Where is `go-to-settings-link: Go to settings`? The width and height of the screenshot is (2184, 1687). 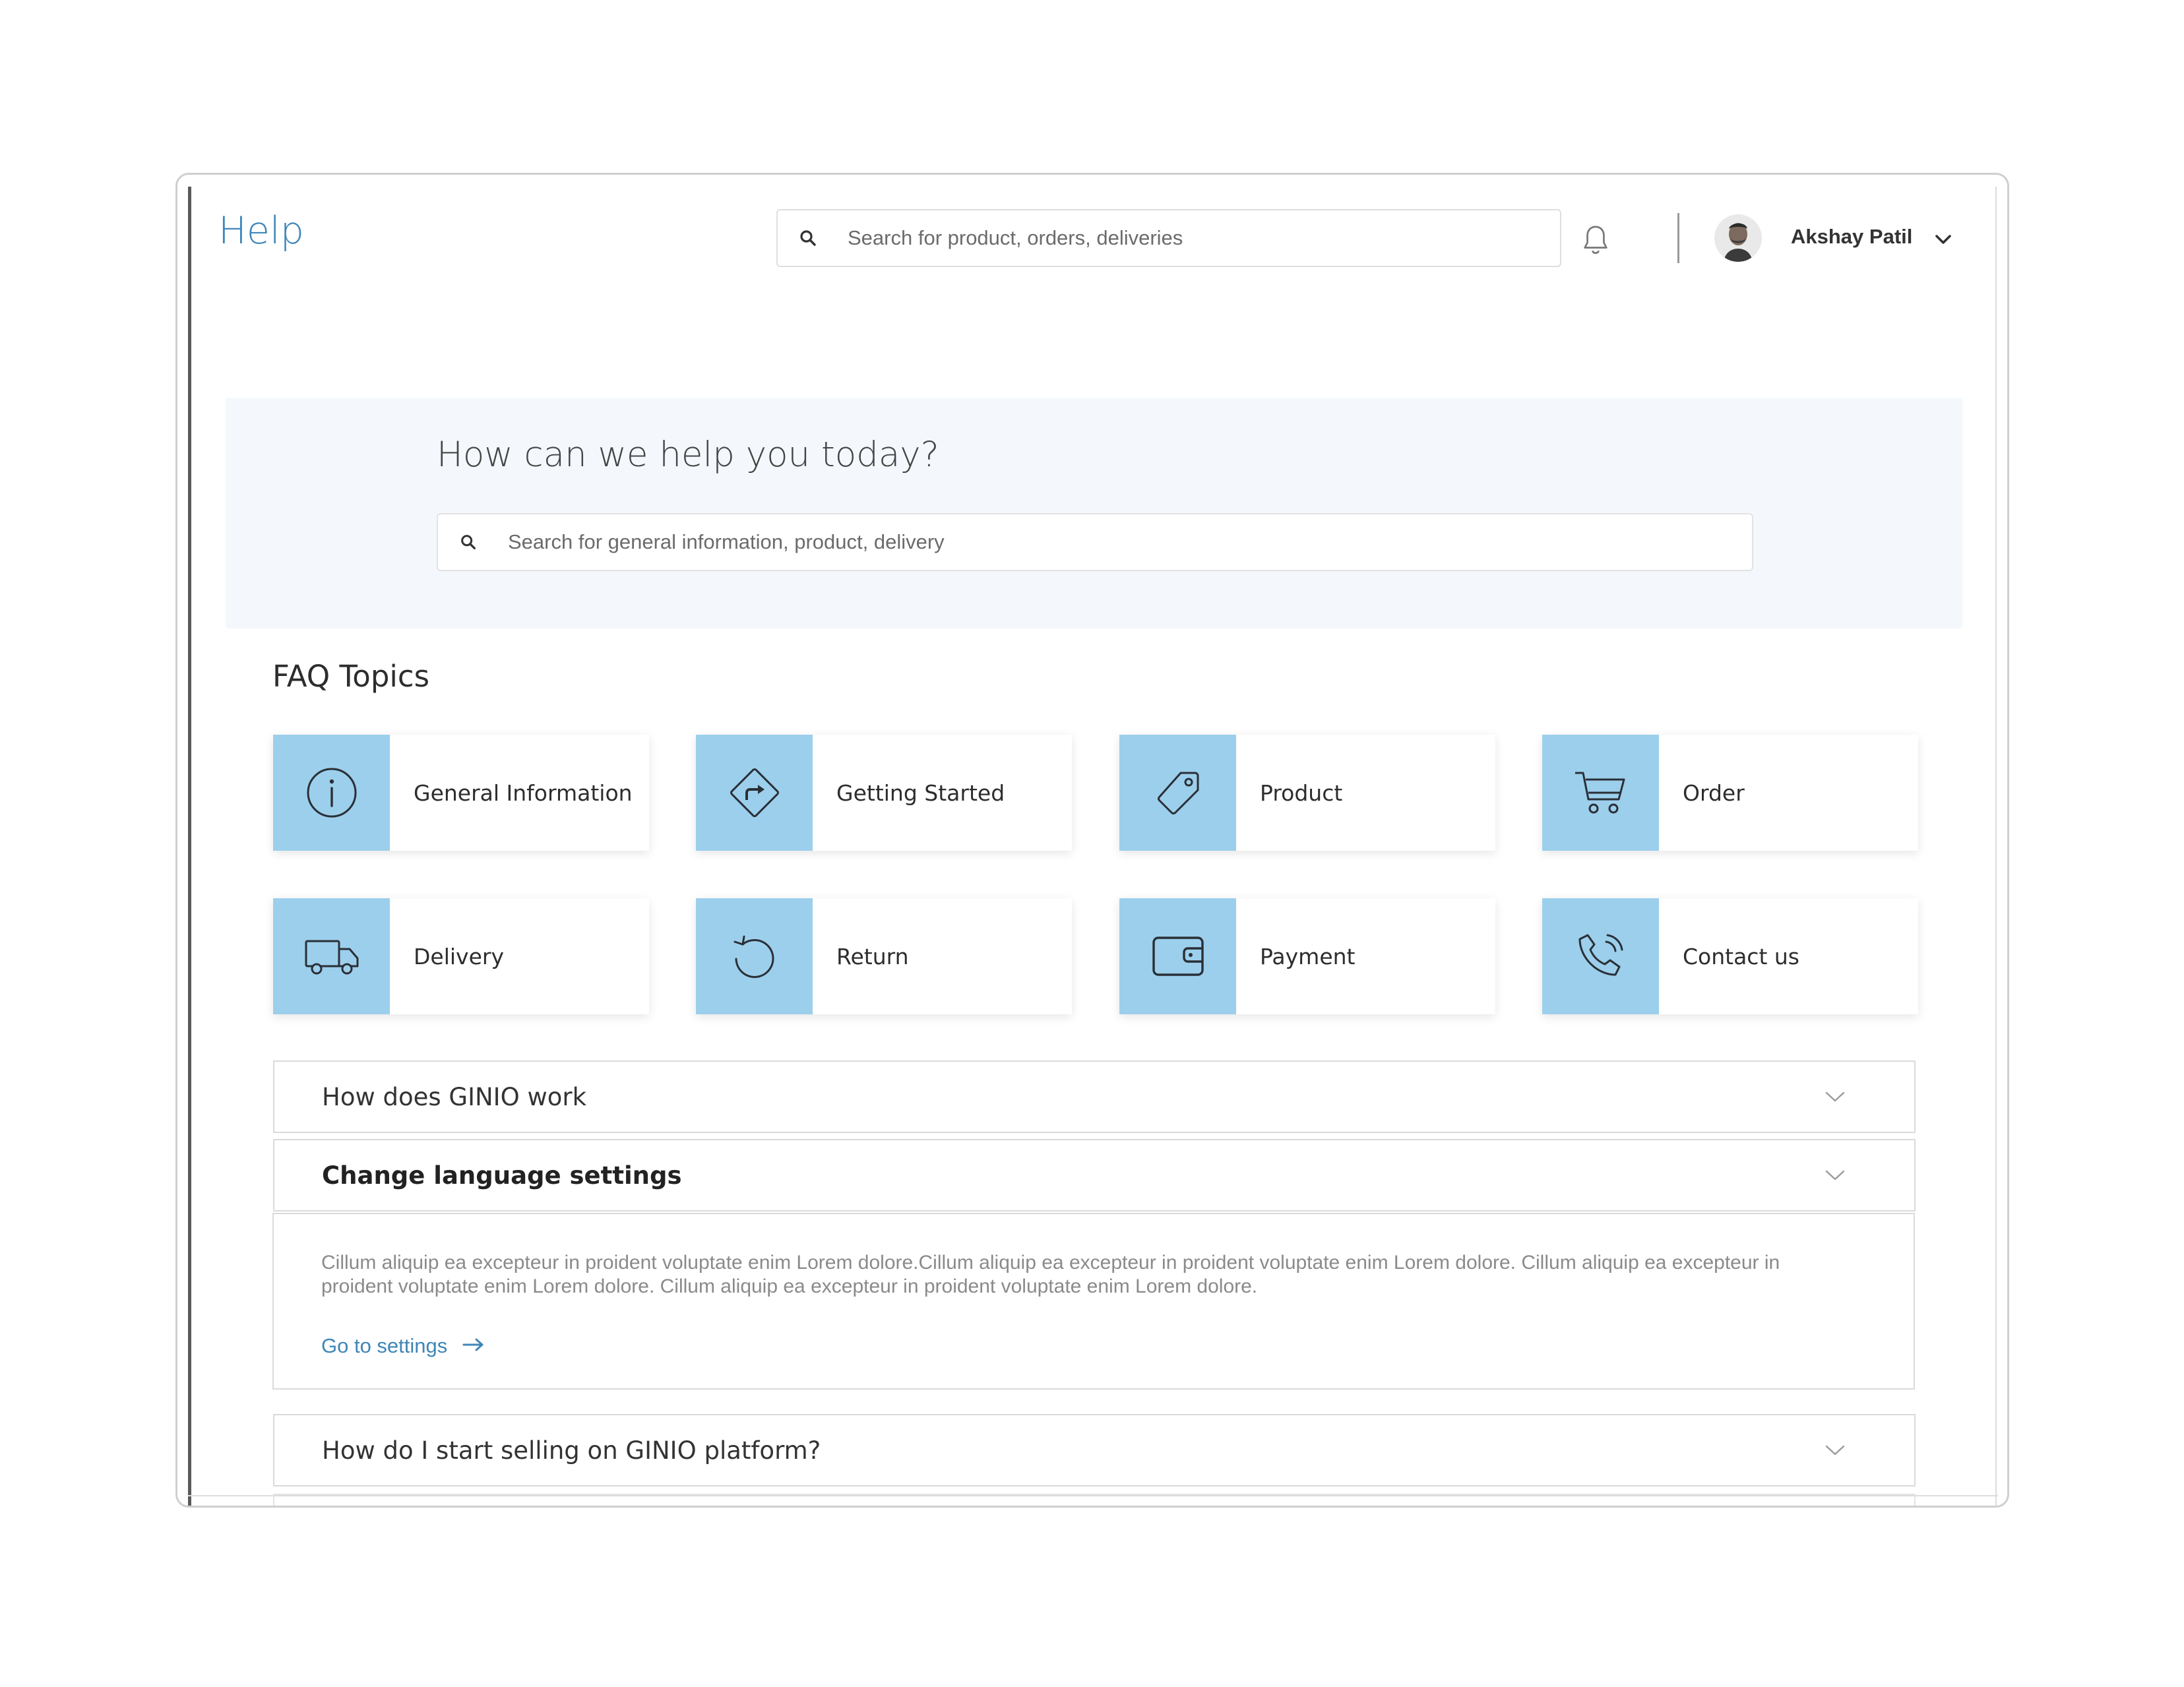 go-to-settings-link: Go to settings is located at coordinates (403, 1346).